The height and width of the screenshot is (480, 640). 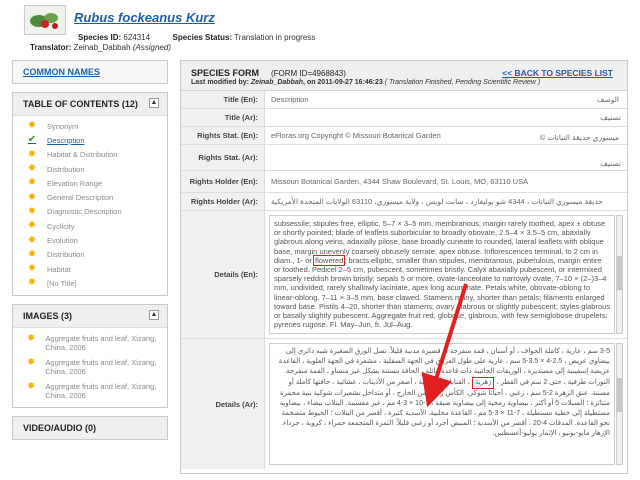 I want to click on species-status: Translation in progress, so click(x=275, y=37).